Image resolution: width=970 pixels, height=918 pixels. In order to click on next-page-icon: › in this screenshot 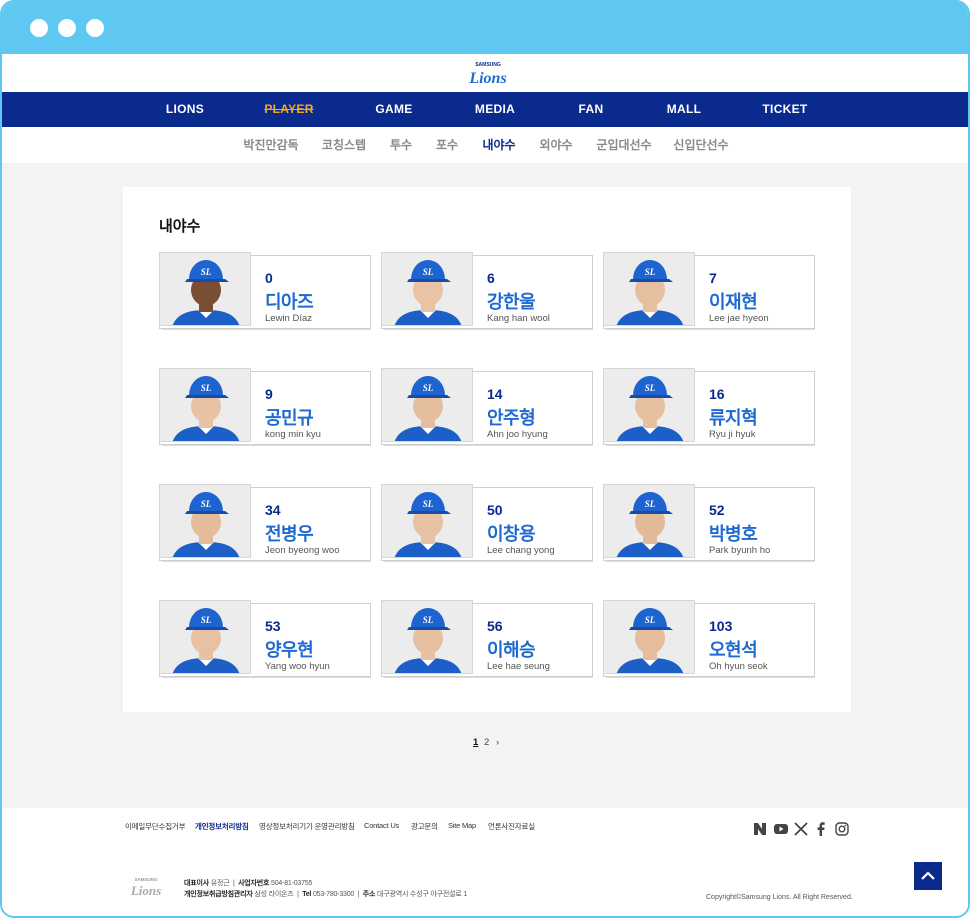, I will do `click(497, 742)`.